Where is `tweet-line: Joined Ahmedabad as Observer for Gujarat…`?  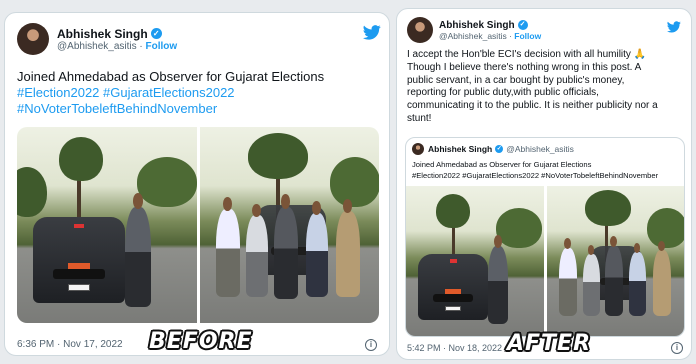 tweet-line: Joined Ahmedabad as Observer for Gujarat… is located at coordinates (171, 76).